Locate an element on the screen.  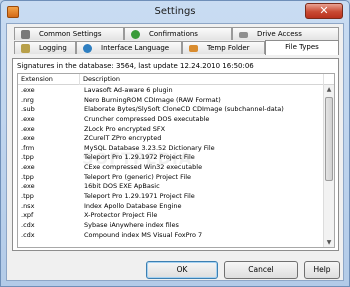
column-header-description: Description is located at coordinates (202, 79).